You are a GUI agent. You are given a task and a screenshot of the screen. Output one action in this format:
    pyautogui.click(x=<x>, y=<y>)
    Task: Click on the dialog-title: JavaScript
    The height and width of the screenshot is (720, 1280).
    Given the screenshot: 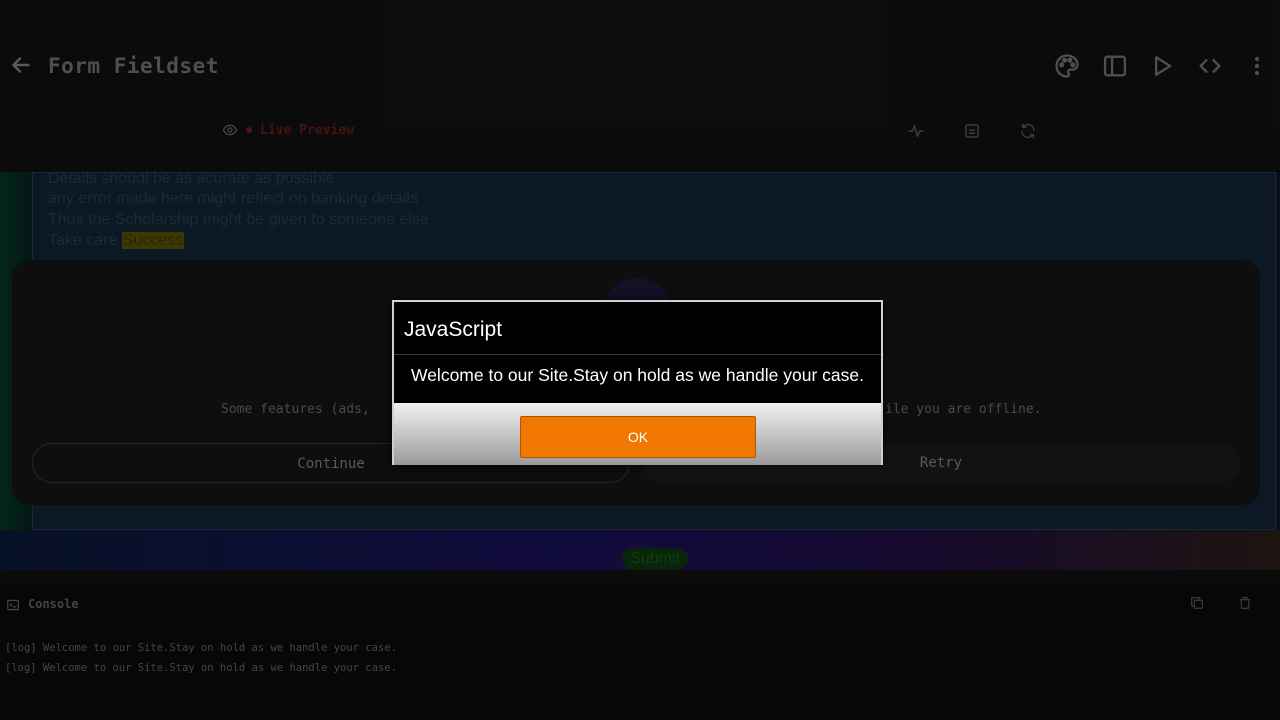 What is the action you would take?
    pyautogui.click(x=453, y=329)
    